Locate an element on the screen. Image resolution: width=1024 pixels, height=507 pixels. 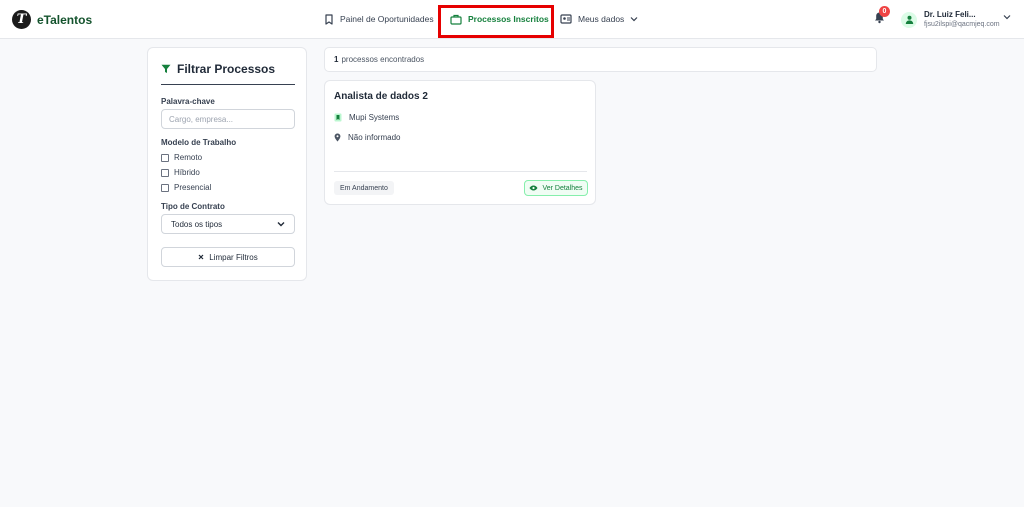
user-menu: Dr. Luiz Feli... fjsu2ilspi@qacmjeq.com is located at coordinates (950, 19).